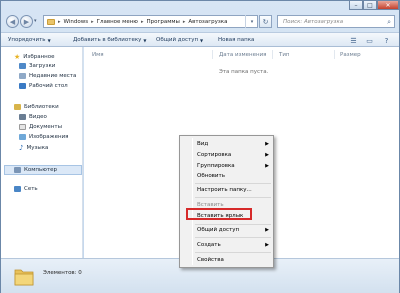  I want to click on item-count: Элементов: 0, so click(62, 273).